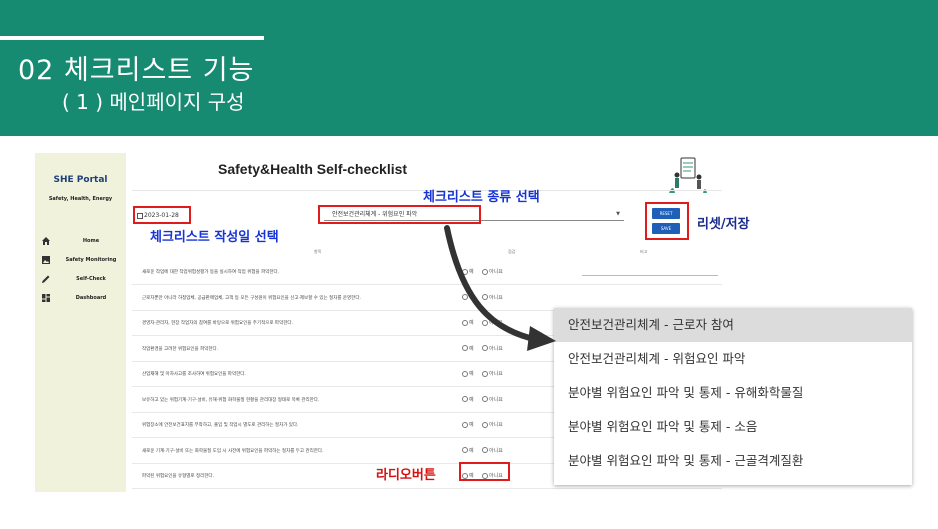 This screenshot has height=529, width=938. What do you see at coordinates (91, 260) in the screenshot?
I see `nav-label-safety-monitoring: Safety Monitoring` at bounding box center [91, 260].